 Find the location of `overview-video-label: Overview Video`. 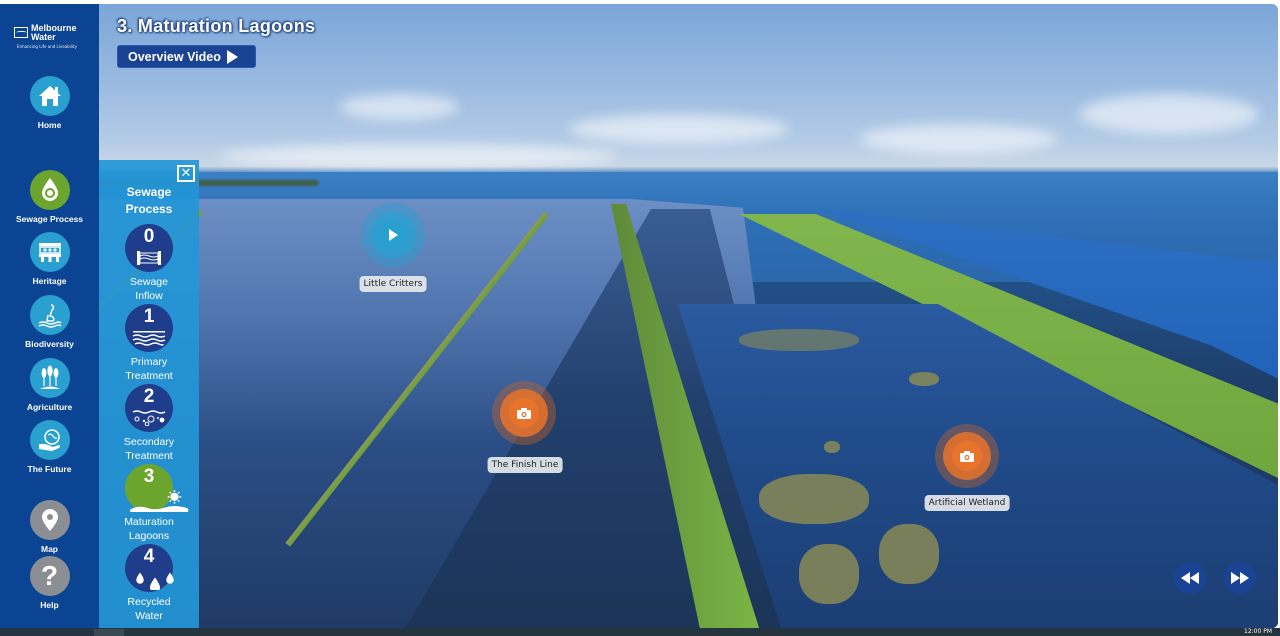

overview-video-label: Overview Video is located at coordinates (174, 56).